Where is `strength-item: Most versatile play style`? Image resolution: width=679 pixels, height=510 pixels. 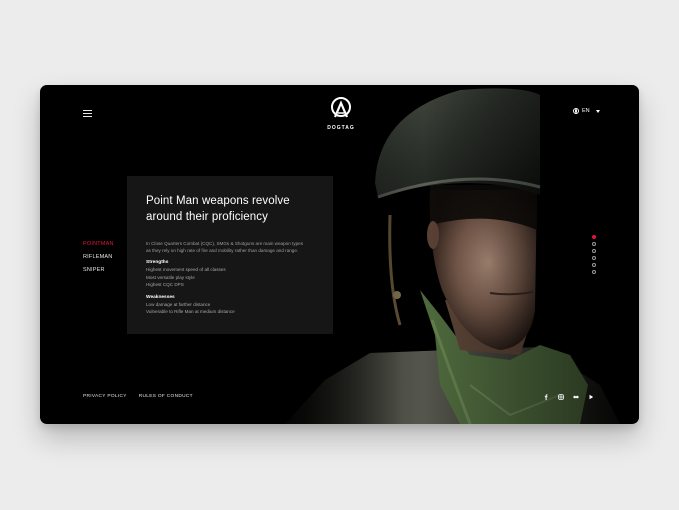 strength-item: Most versatile play style is located at coordinates (170, 277).